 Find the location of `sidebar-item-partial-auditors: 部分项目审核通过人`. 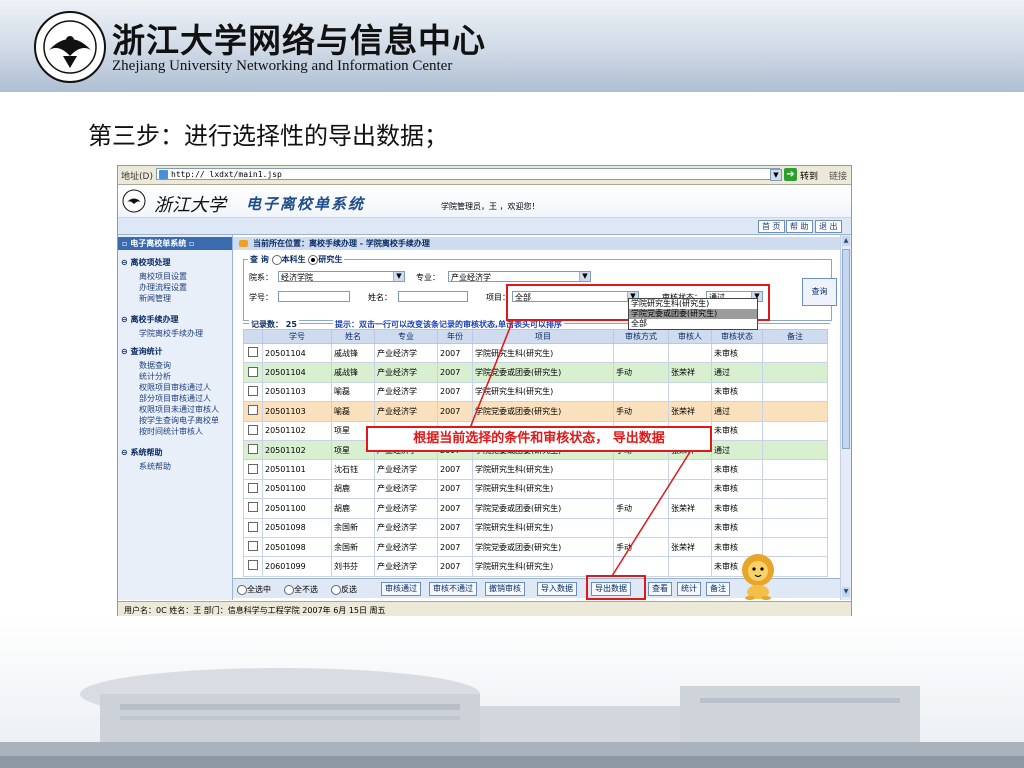

sidebar-item-partial-auditors: 部分项目审核通过人 is located at coordinates (175, 398).